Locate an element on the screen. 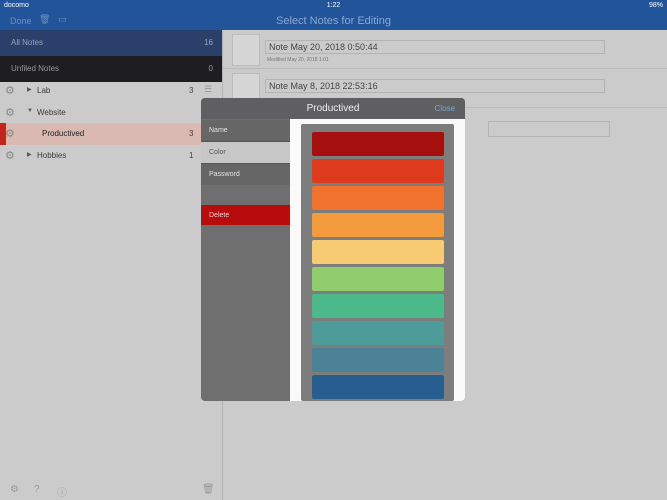 Image resolution: width=667 pixels, height=500 pixels. color-swatch-list is located at coordinates (377, 262).